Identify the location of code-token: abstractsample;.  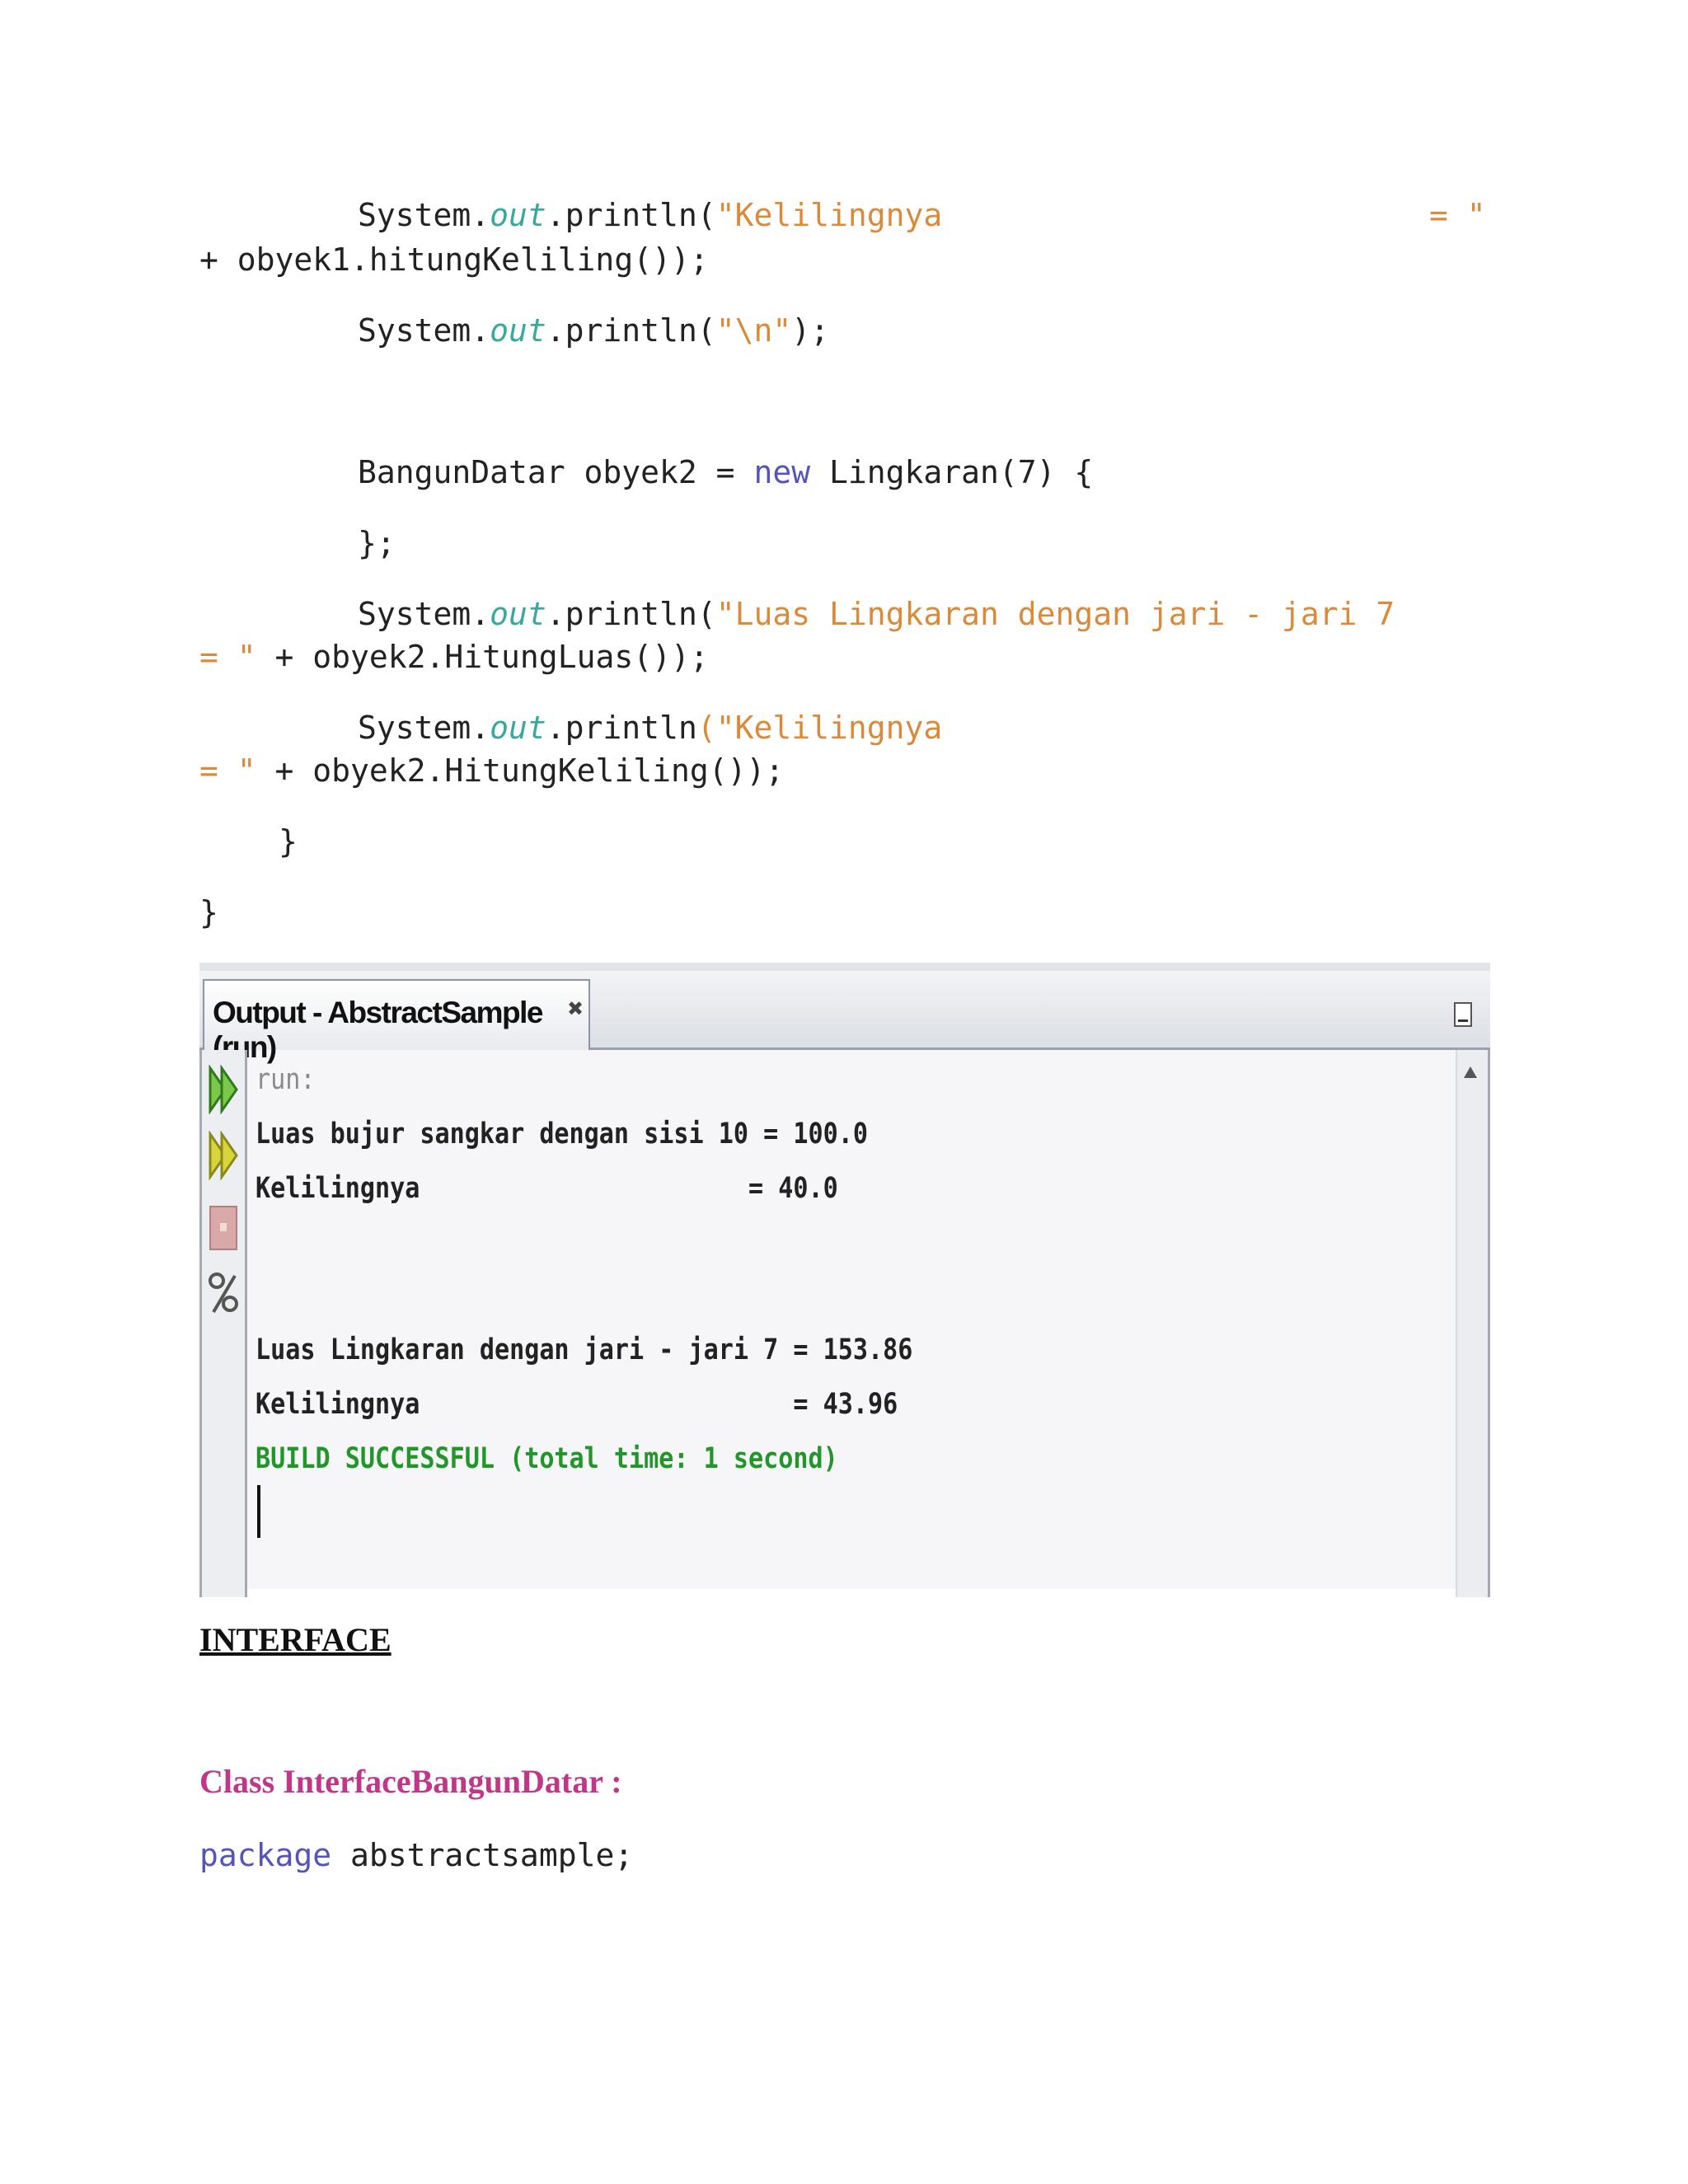
(483, 1855).